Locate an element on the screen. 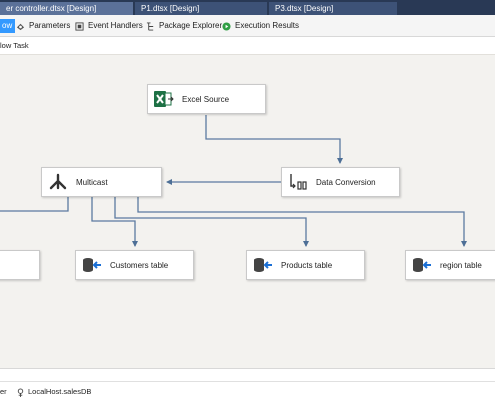  data-conversion-icon is located at coordinates (298, 182).